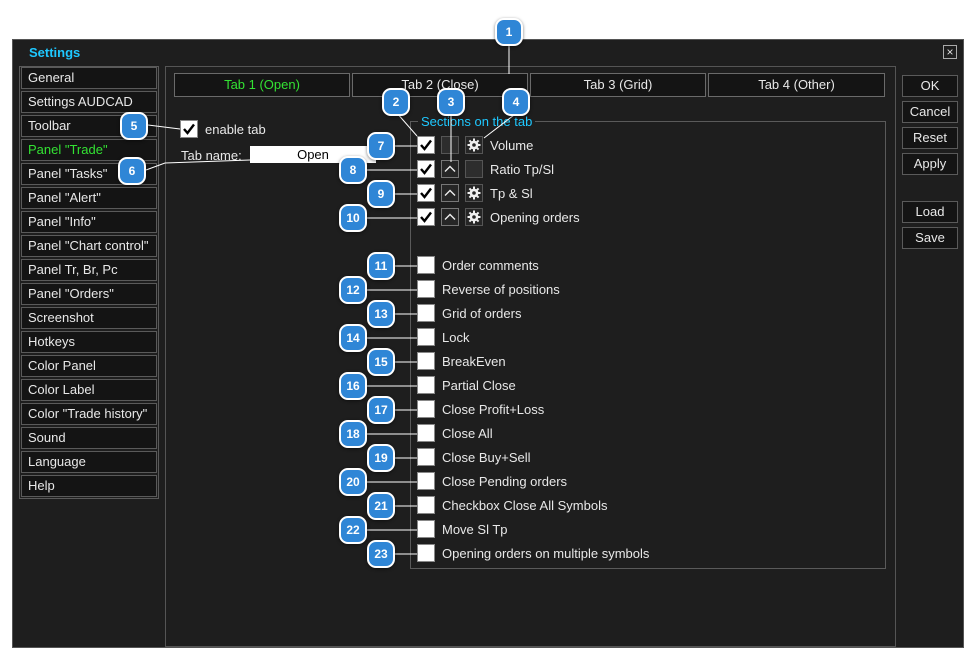 This screenshot has height=662, width=975. What do you see at coordinates (509, 32) in the screenshot?
I see `callout-badge: 1` at bounding box center [509, 32].